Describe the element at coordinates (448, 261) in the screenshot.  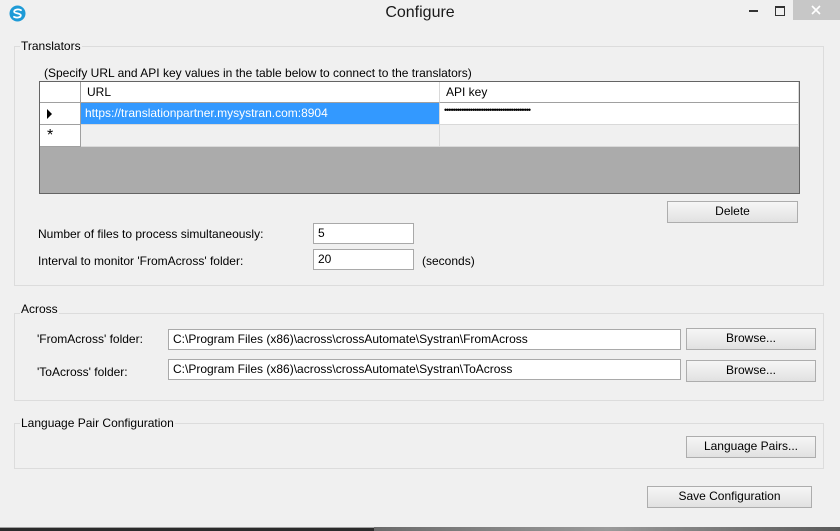
I see `interval-unit-label: (seconds)` at that location.